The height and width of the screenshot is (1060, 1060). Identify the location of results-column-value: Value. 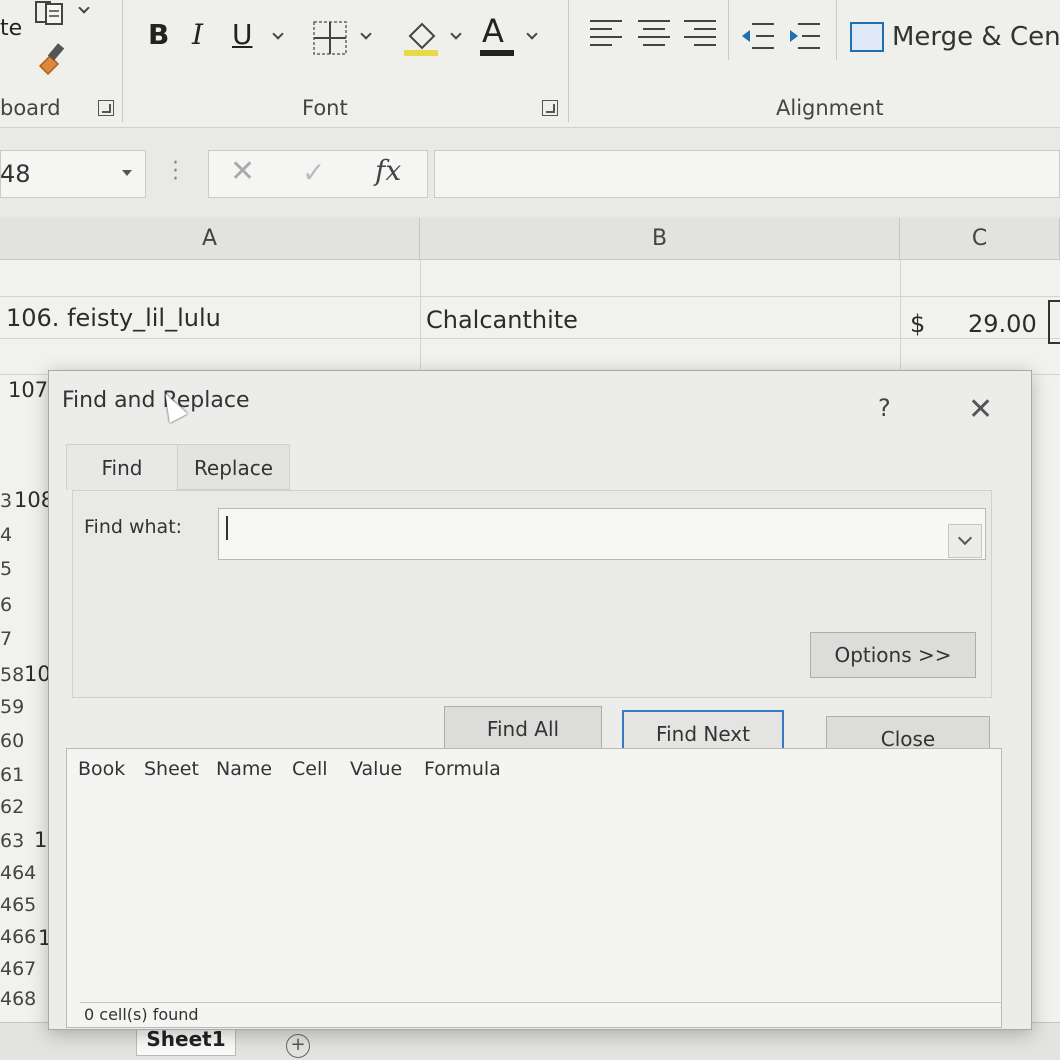
(376, 769).